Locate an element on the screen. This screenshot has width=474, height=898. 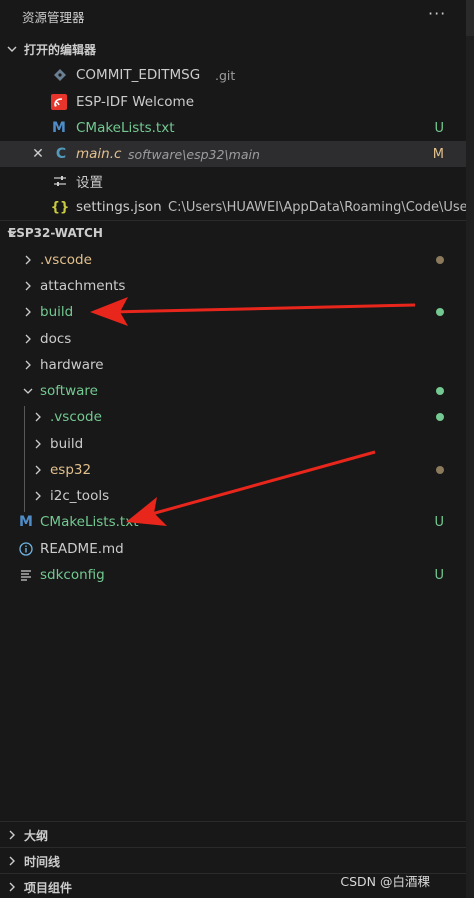
arrow-to-cmakelists-icon is located at coordinates (251, 488).